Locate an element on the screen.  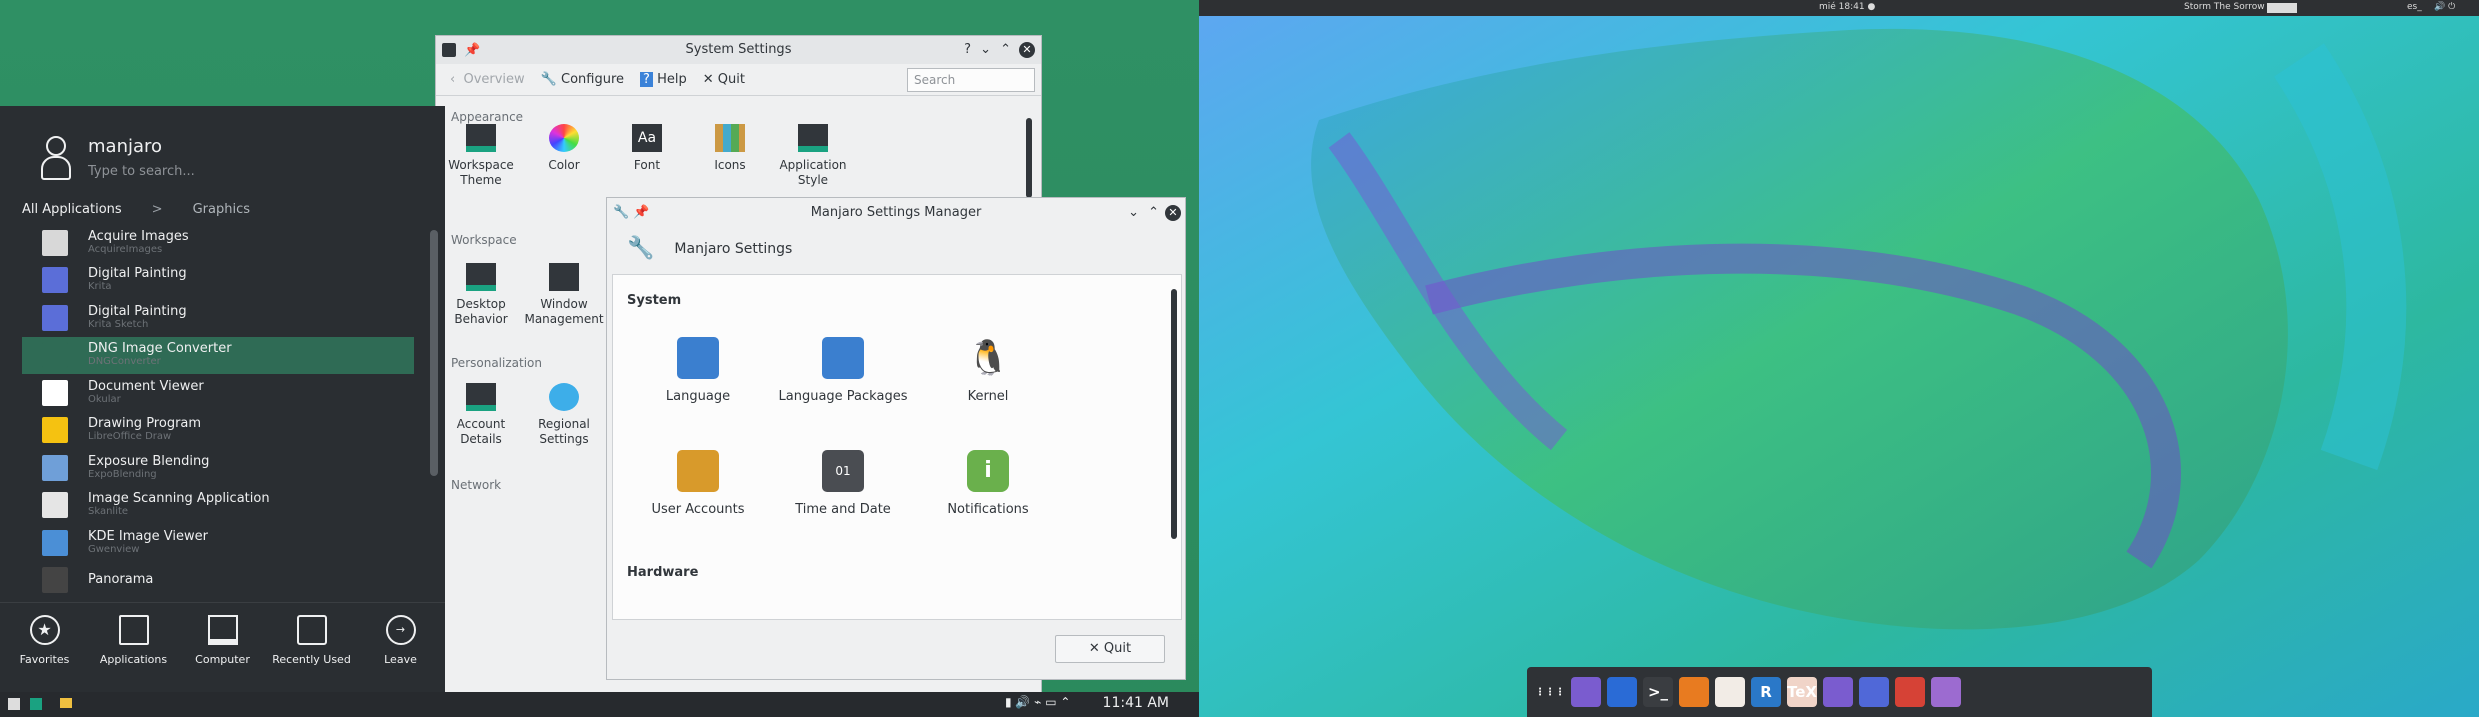
image-viewer-icon is located at coordinates (1838, 692).